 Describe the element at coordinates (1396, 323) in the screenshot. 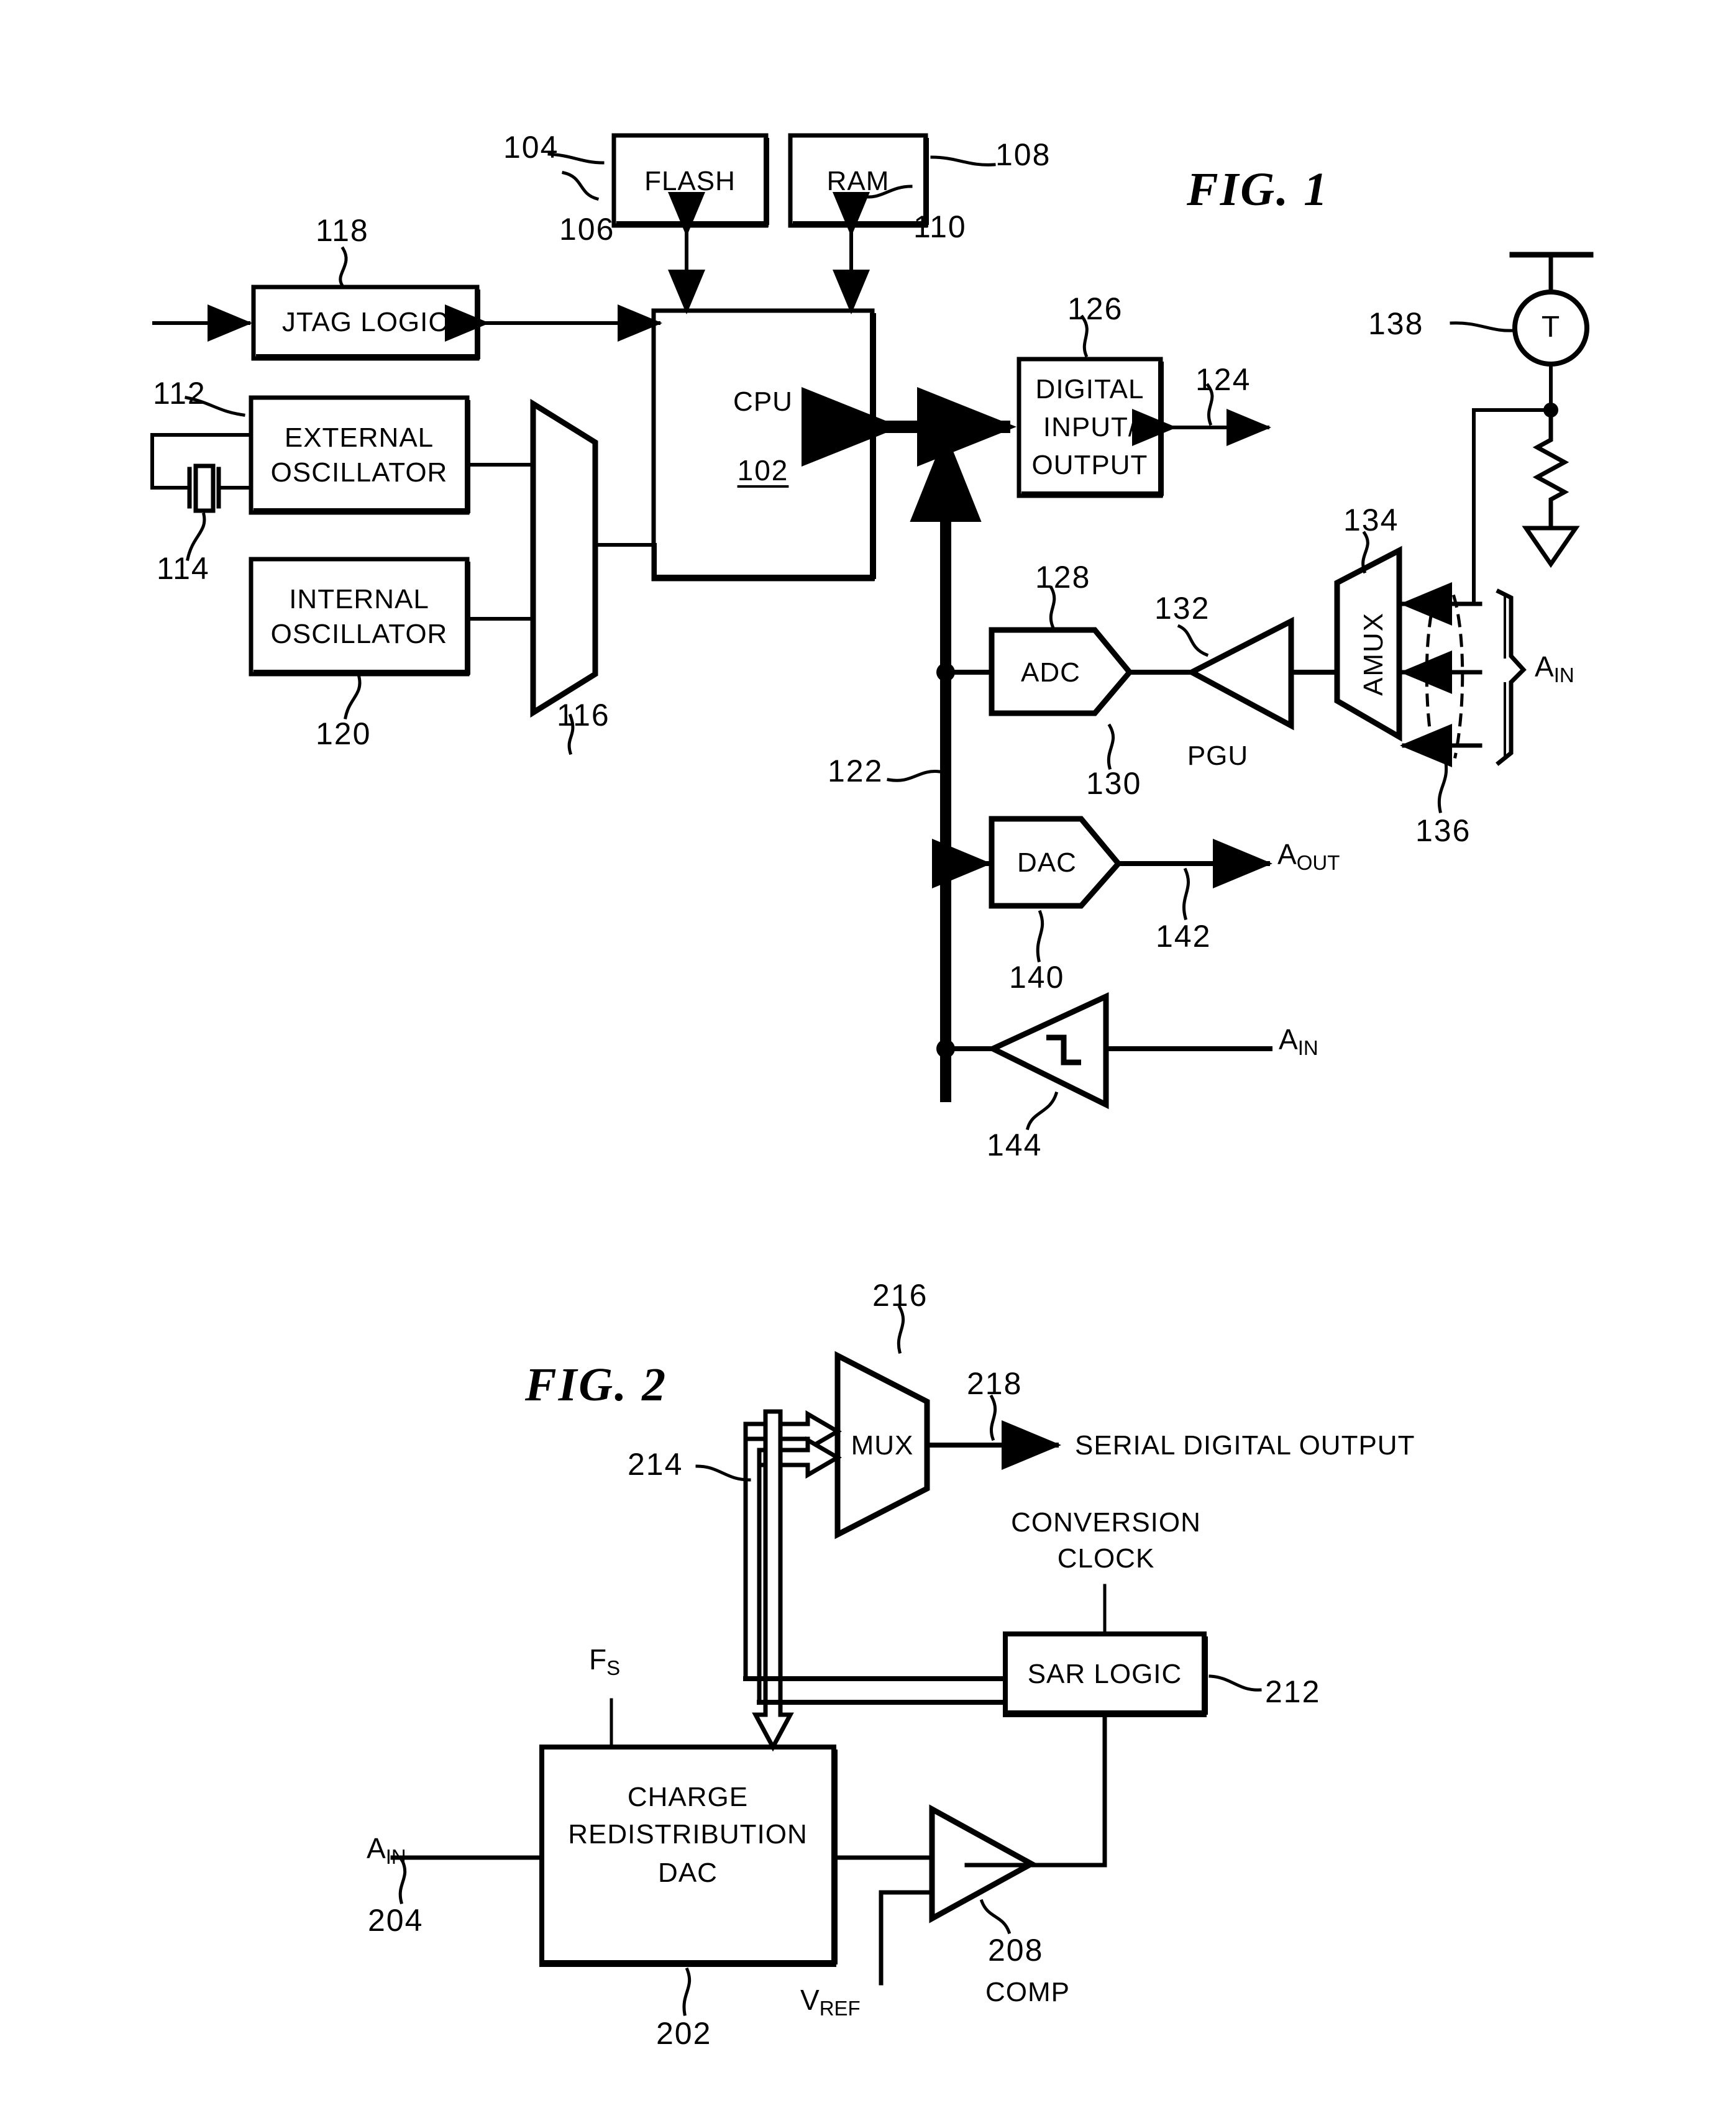

I see `ref-138: 138` at that location.